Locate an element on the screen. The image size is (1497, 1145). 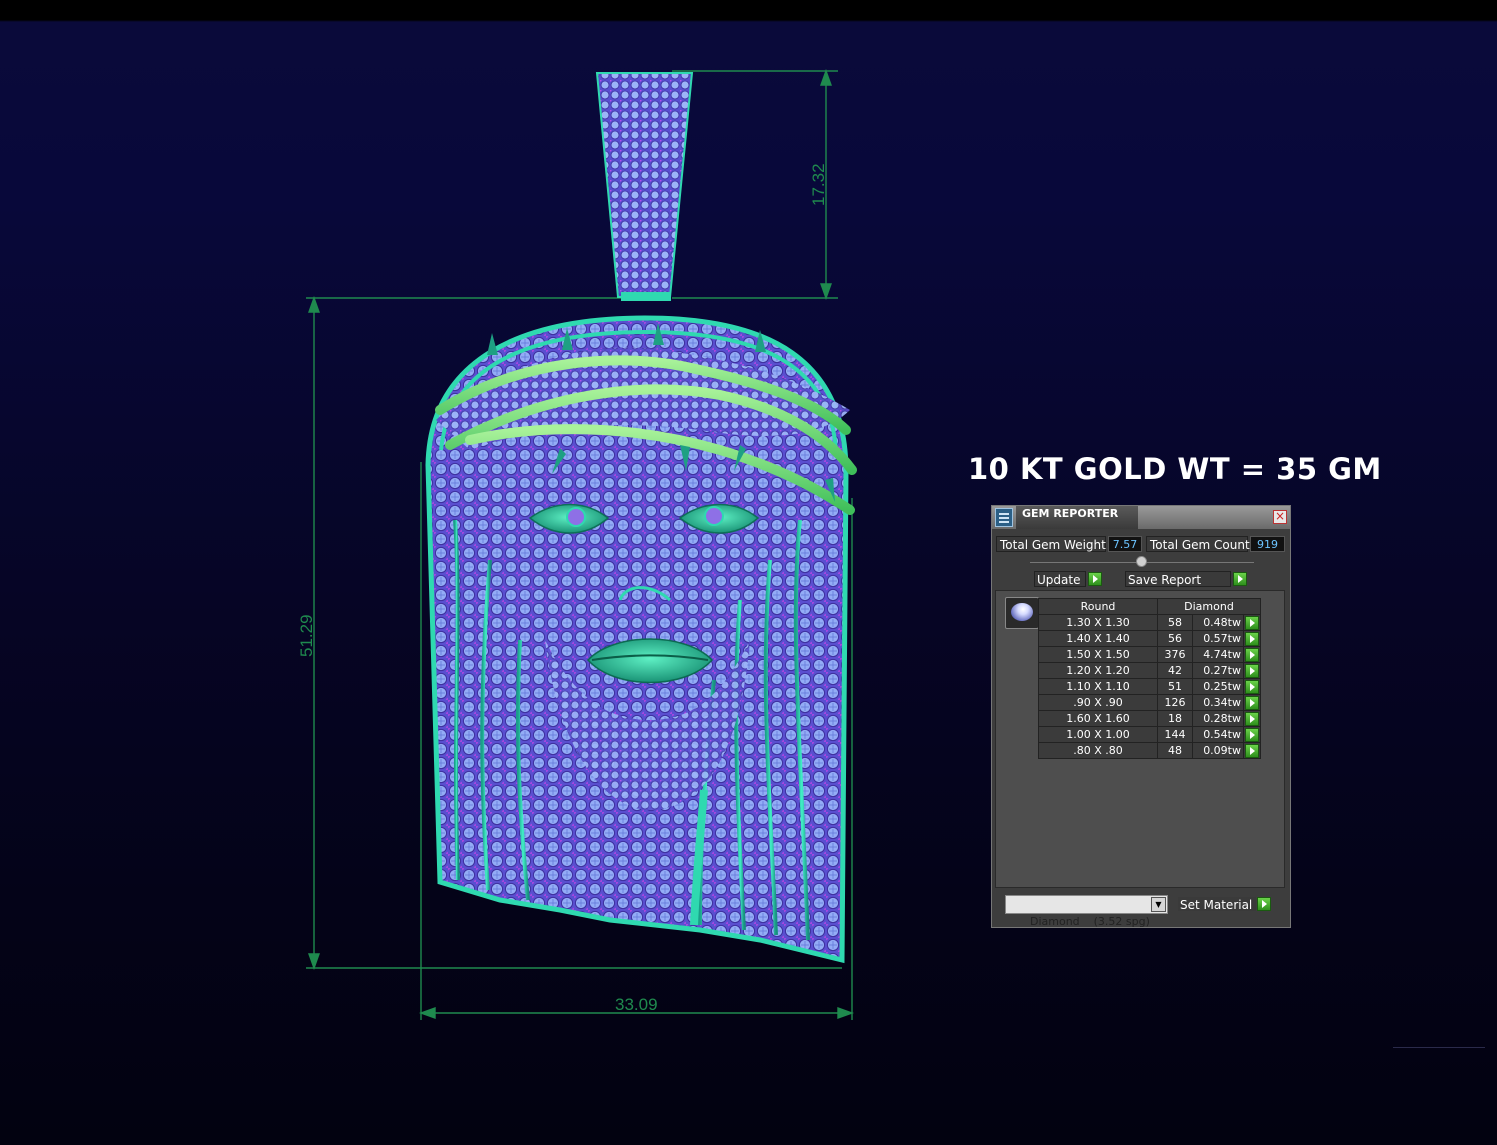
gem-carat-weight: 0.09tw is located at coordinates (1218, 750).